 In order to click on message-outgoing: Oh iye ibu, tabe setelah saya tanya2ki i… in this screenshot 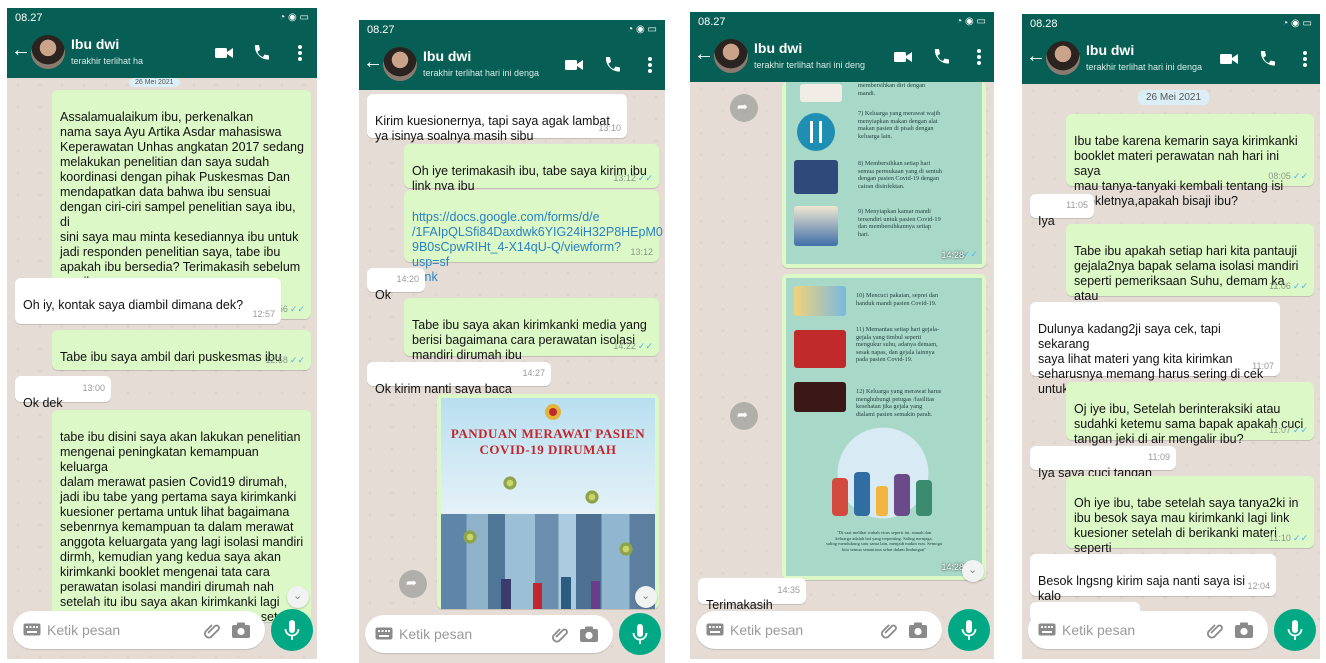, I will do `click(1190, 523)`.